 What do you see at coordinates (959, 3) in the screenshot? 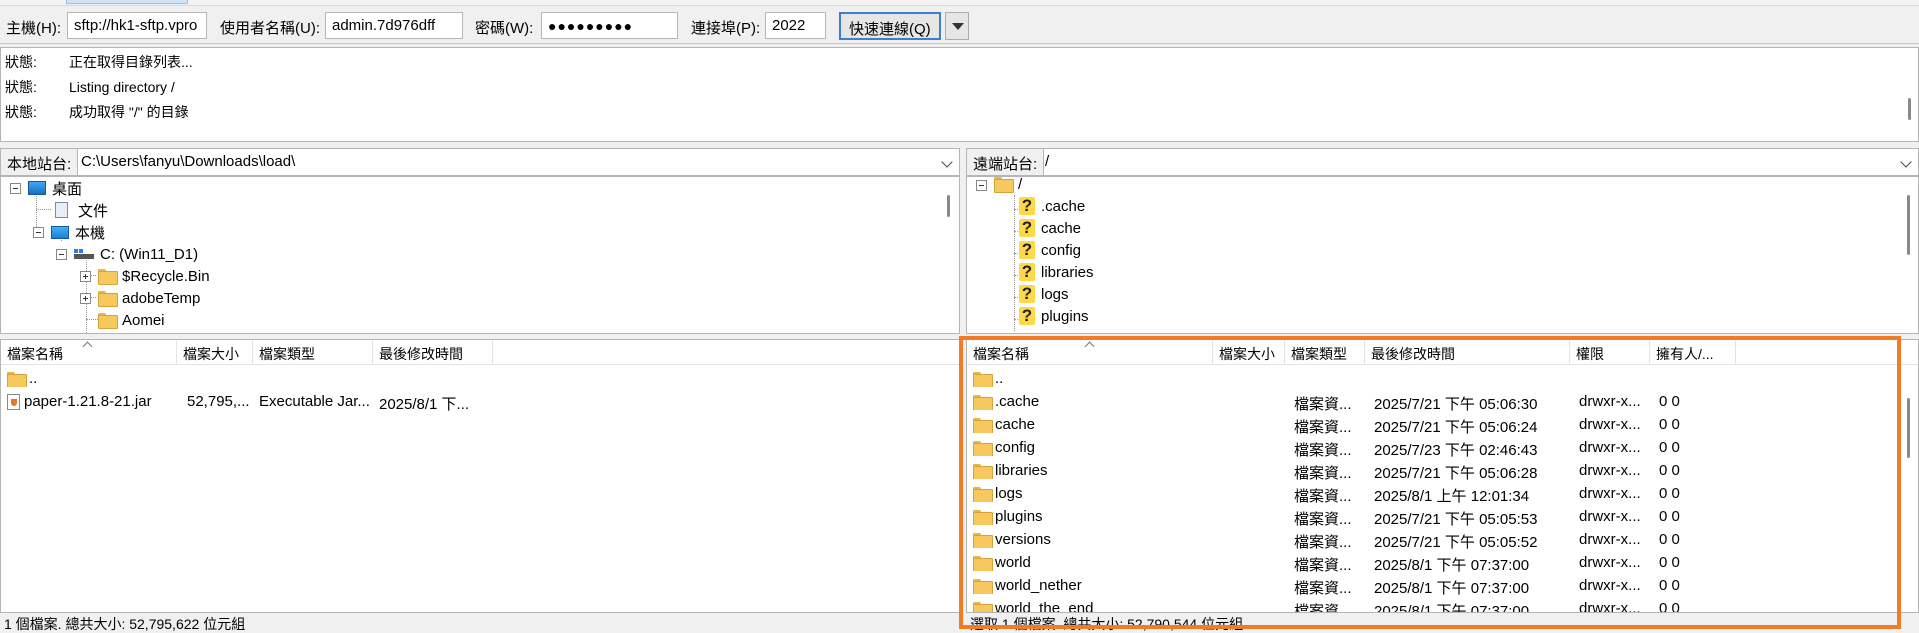
I see `toolbar-strip` at bounding box center [959, 3].